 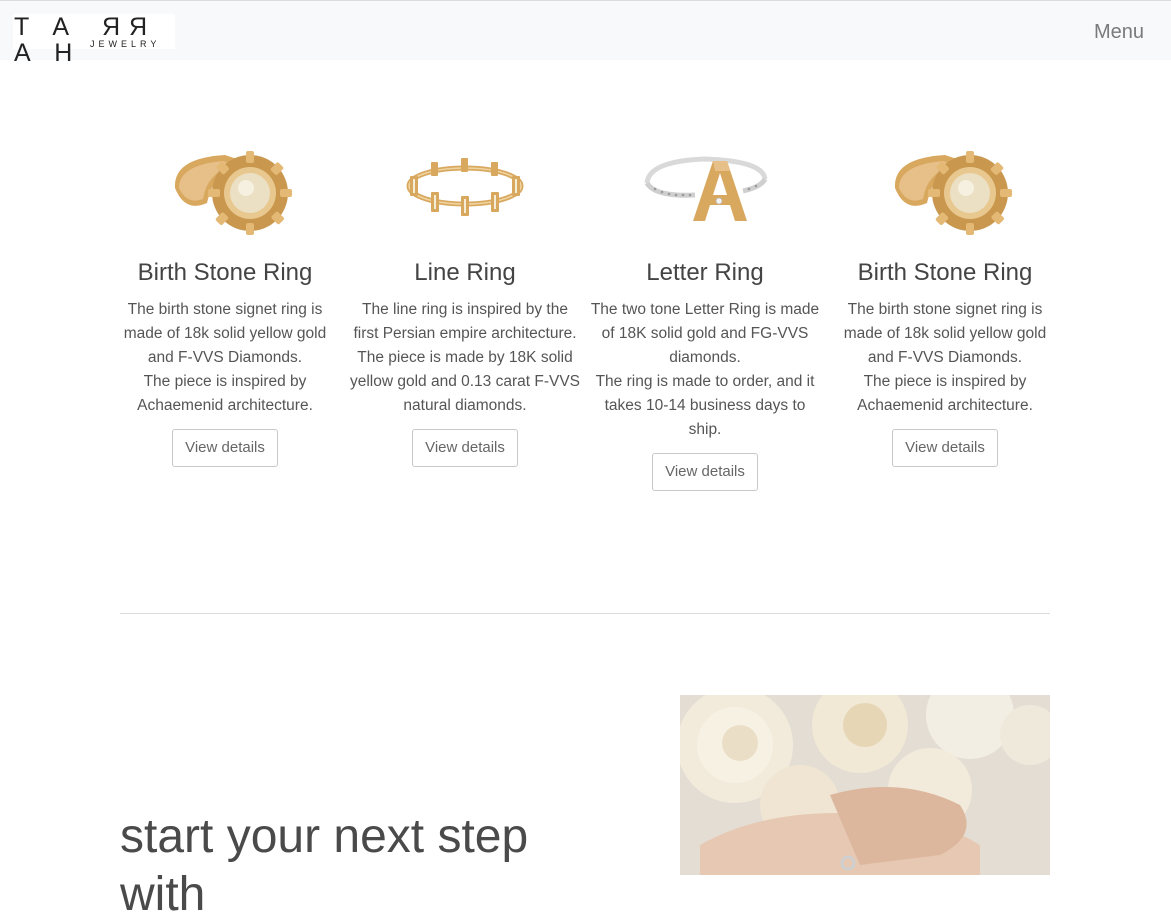 I want to click on logo-subtitle: JEWELRY, so click(x=125, y=44).